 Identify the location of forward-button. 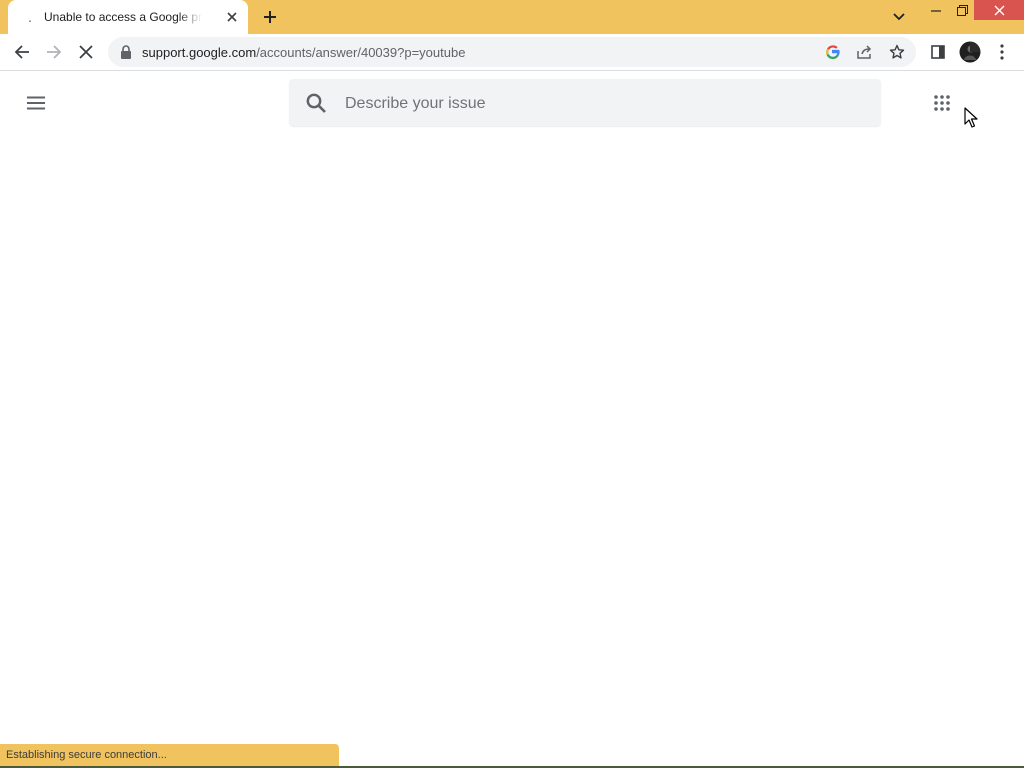
(54, 52).